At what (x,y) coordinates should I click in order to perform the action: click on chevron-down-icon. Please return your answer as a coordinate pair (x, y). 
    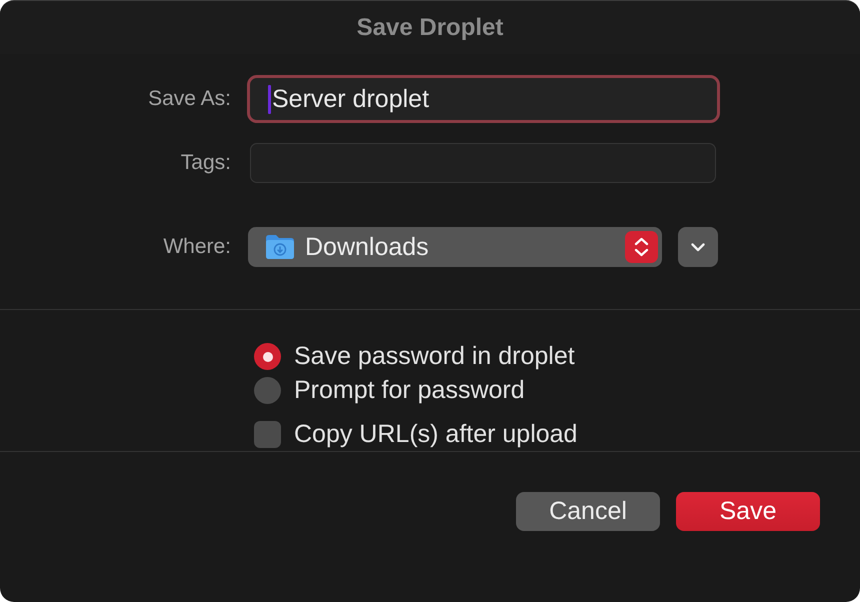
    Looking at the image, I should click on (698, 247).